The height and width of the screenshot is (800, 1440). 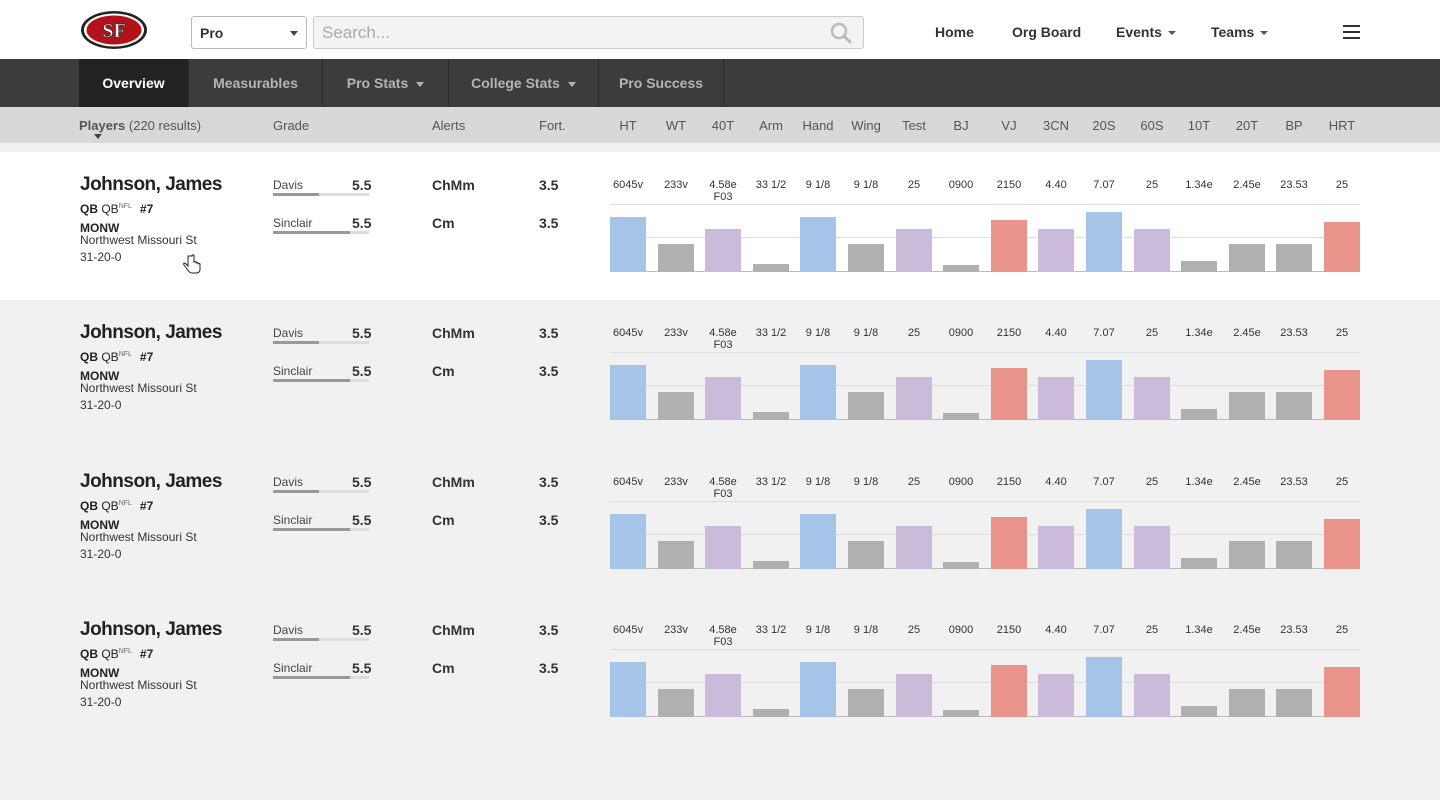 I want to click on column-20s: 20S, so click(x=1104, y=125).